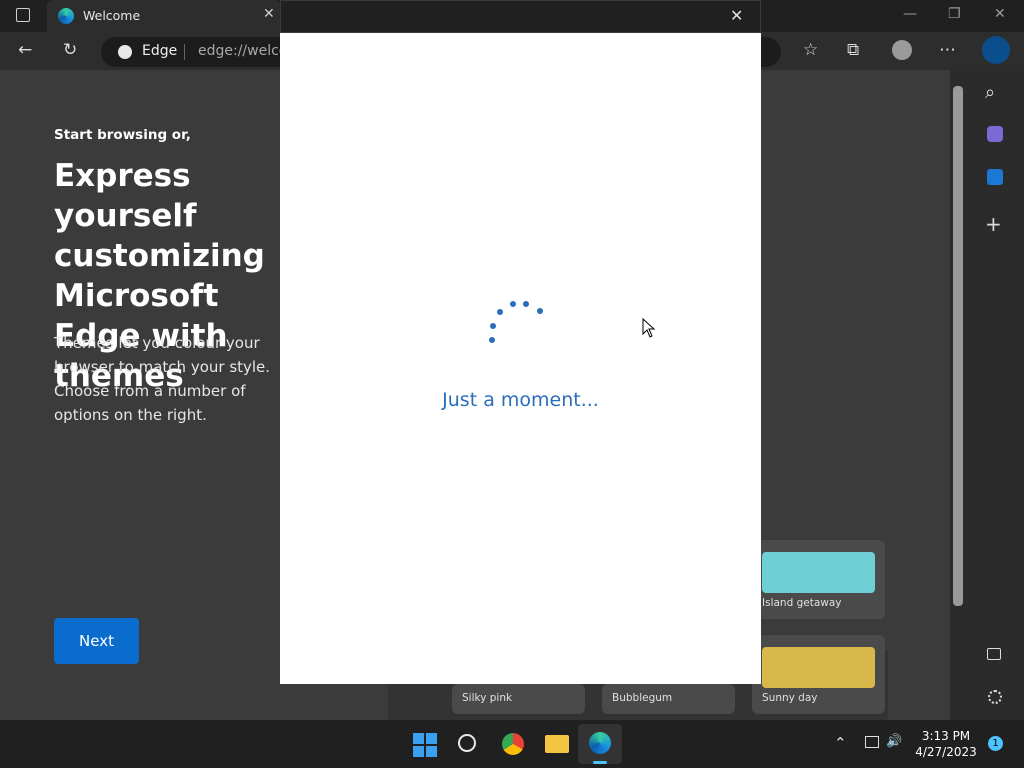  Describe the element at coordinates (600, 762) in the screenshot. I see `active-indicator` at that location.